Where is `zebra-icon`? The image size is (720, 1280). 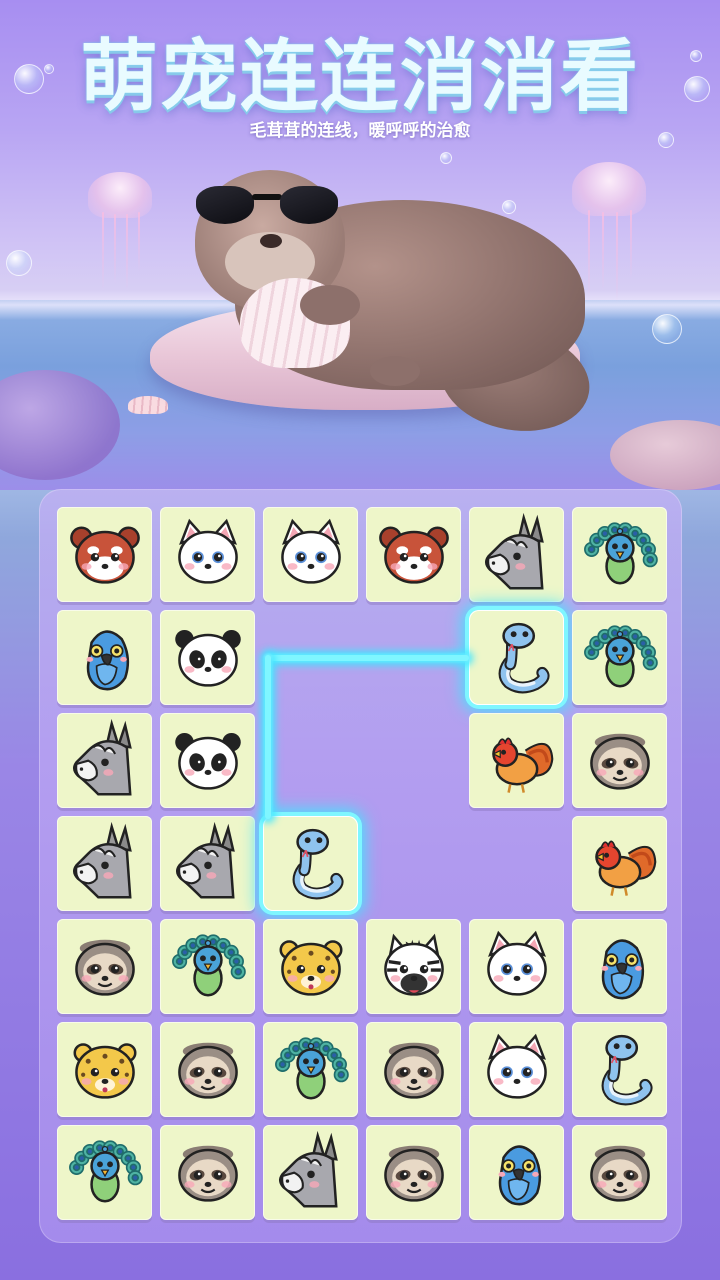 zebra-icon is located at coordinates (414, 967).